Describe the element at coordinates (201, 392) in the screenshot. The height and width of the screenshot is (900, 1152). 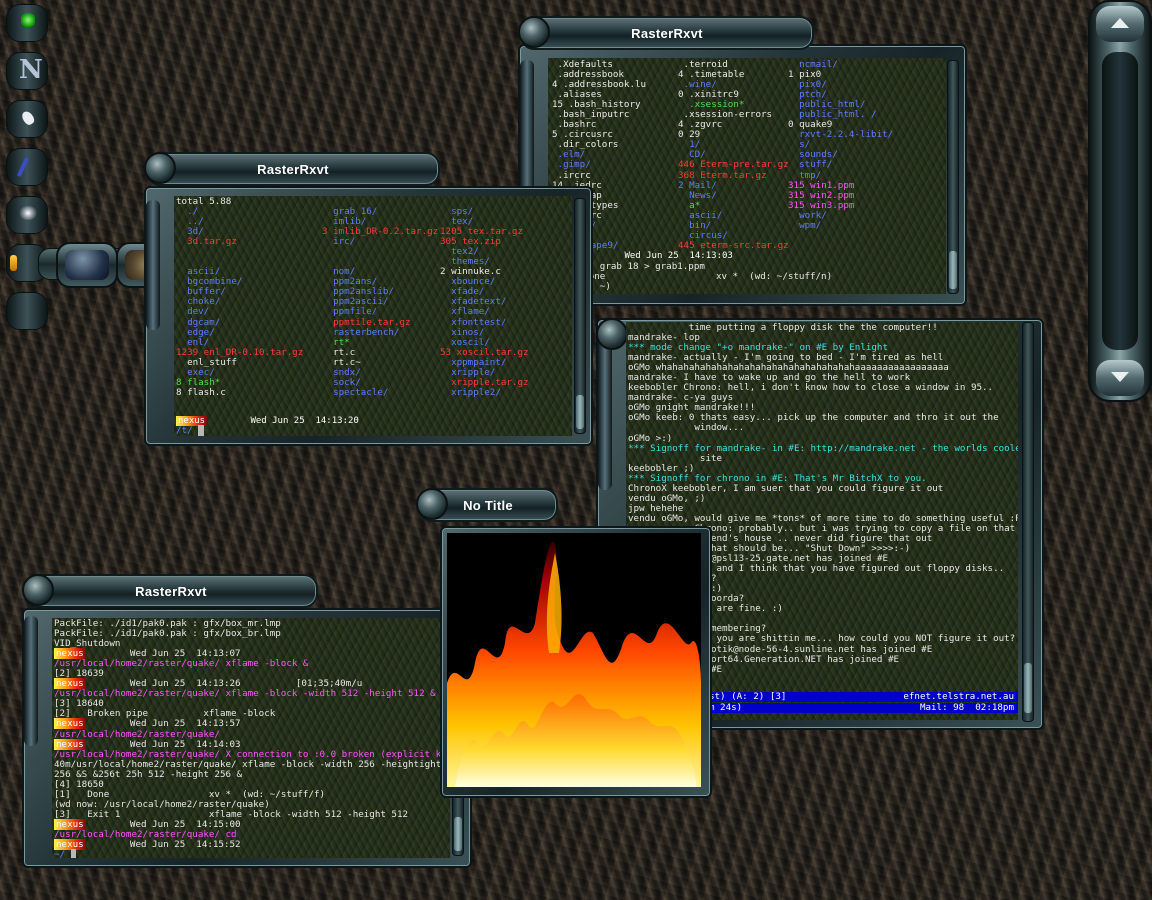
I see `file-entry: 8 flash.c` at that location.